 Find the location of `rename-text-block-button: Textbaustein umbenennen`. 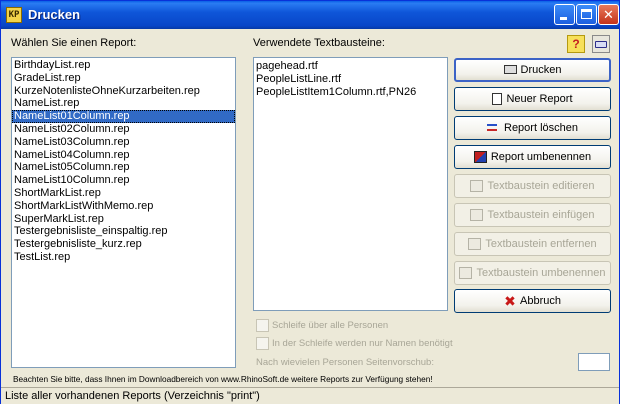

rename-text-block-button: Textbaustein umbenennen is located at coordinates (532, 273).